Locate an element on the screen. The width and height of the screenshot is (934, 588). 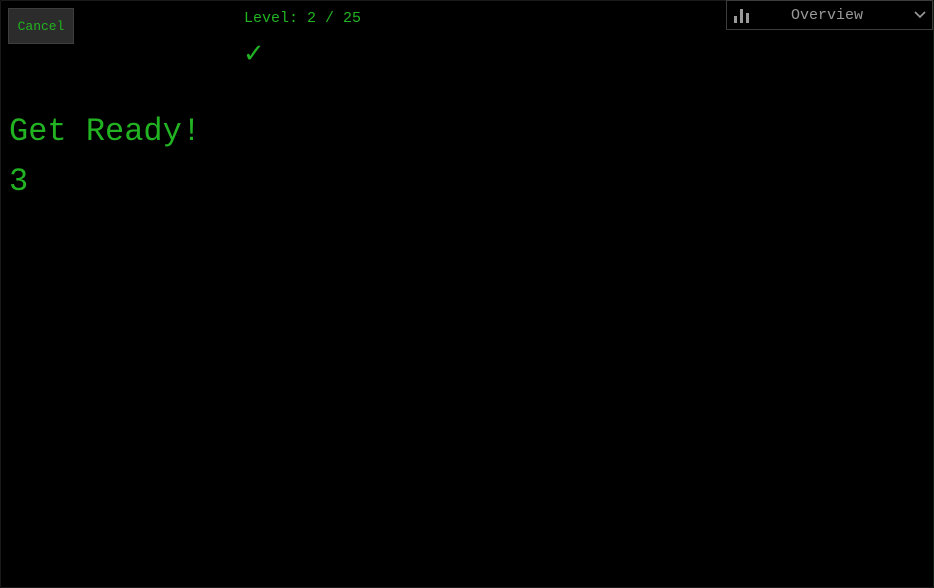
level-indicator: Level: 2 / 25 is located at coordinates (303, 18).